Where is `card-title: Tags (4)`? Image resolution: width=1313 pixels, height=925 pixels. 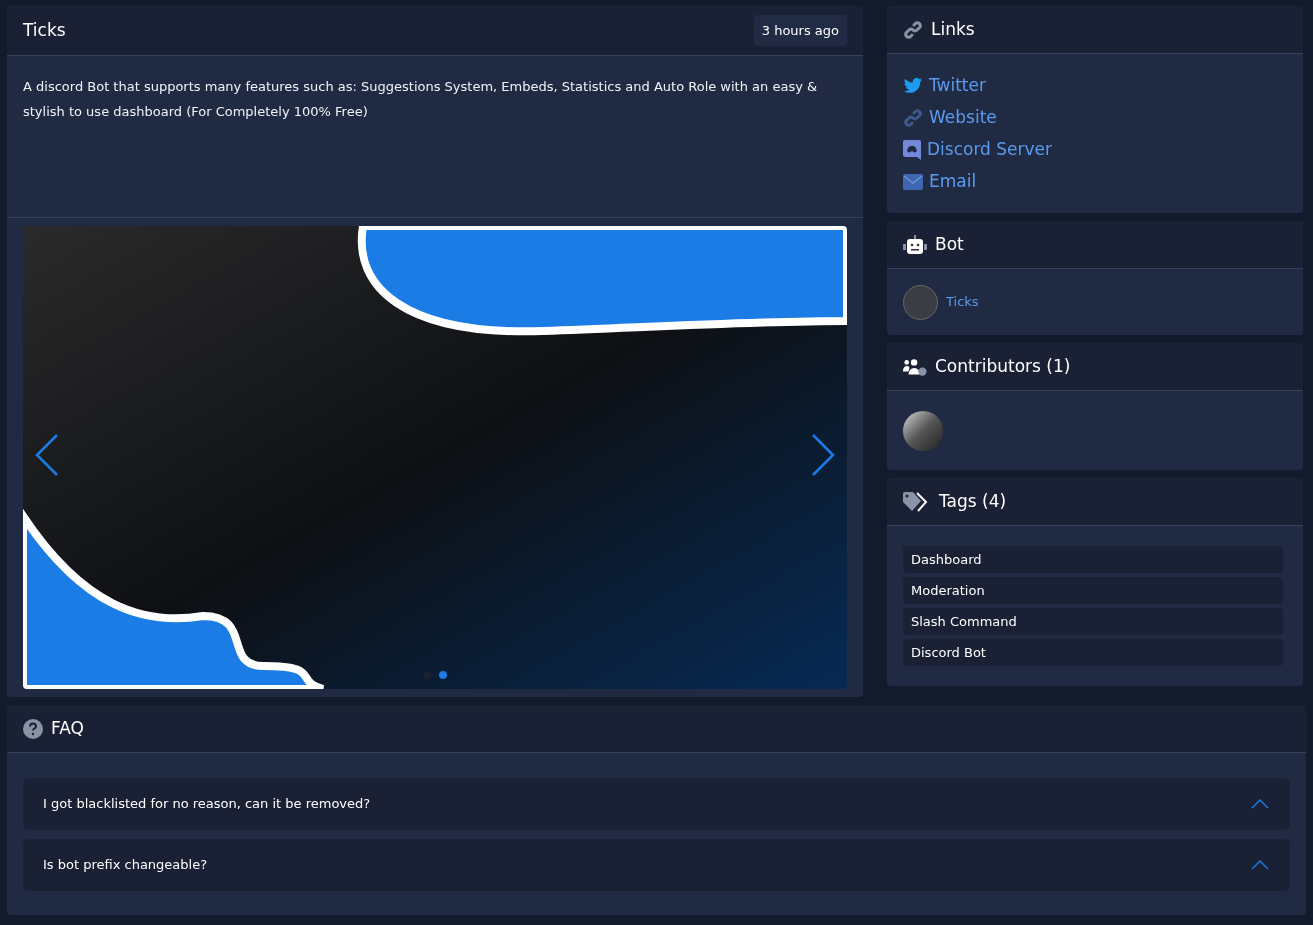 card-title: Tags (4) is located at coordinates (973, 501).